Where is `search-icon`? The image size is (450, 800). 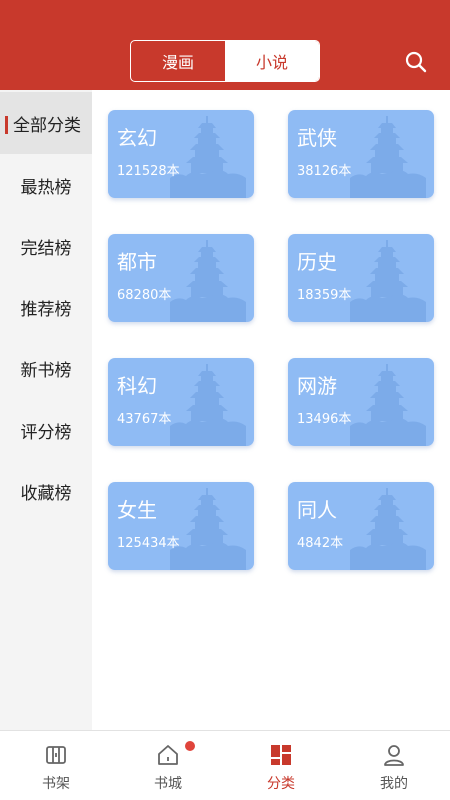 search-icon is located at coordinates (416, 62).